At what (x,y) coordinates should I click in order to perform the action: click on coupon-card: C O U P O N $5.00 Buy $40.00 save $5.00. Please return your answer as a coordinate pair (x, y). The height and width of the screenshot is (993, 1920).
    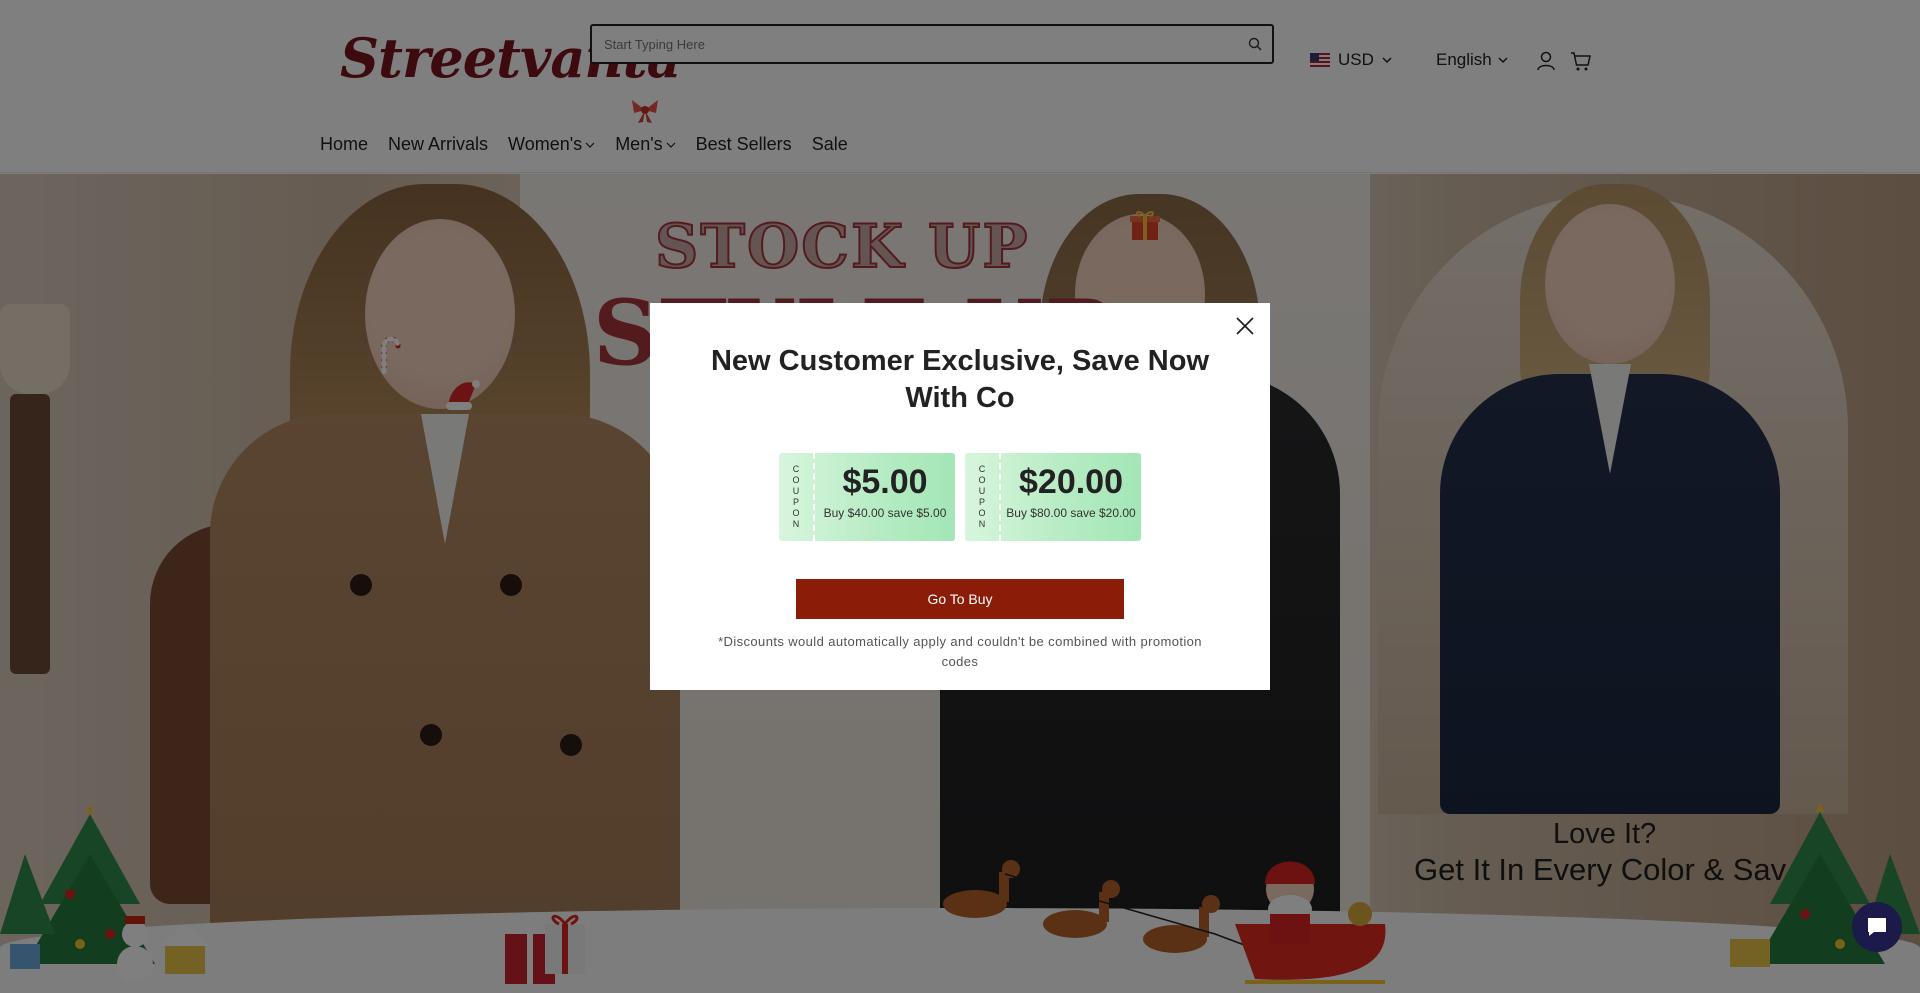
    Looking at the image, I should click on (867, 497).